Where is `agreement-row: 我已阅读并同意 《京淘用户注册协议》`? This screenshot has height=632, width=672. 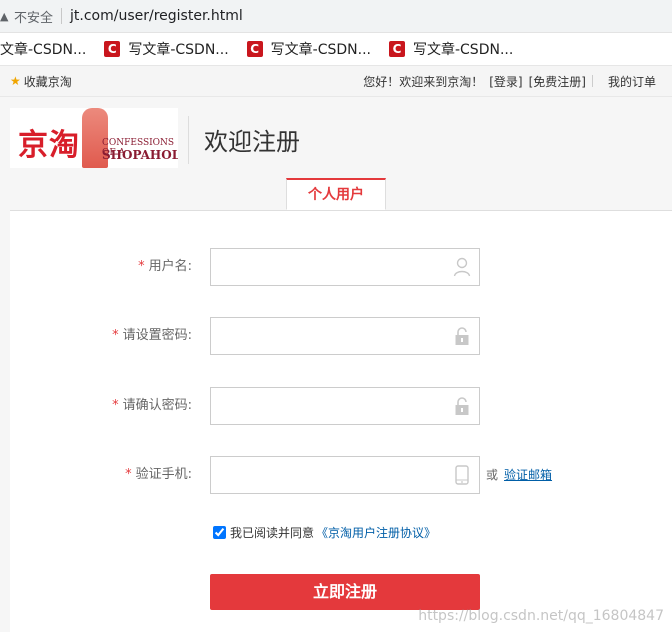 agreement-row: 我已阅读并同意 《京淘用户注册协议》 is located at coordinates (324, 532).